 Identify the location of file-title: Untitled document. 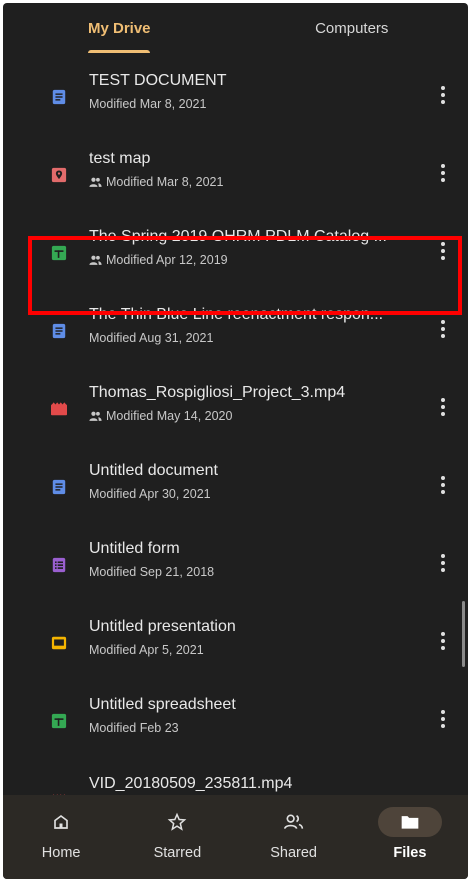
(153, 470).